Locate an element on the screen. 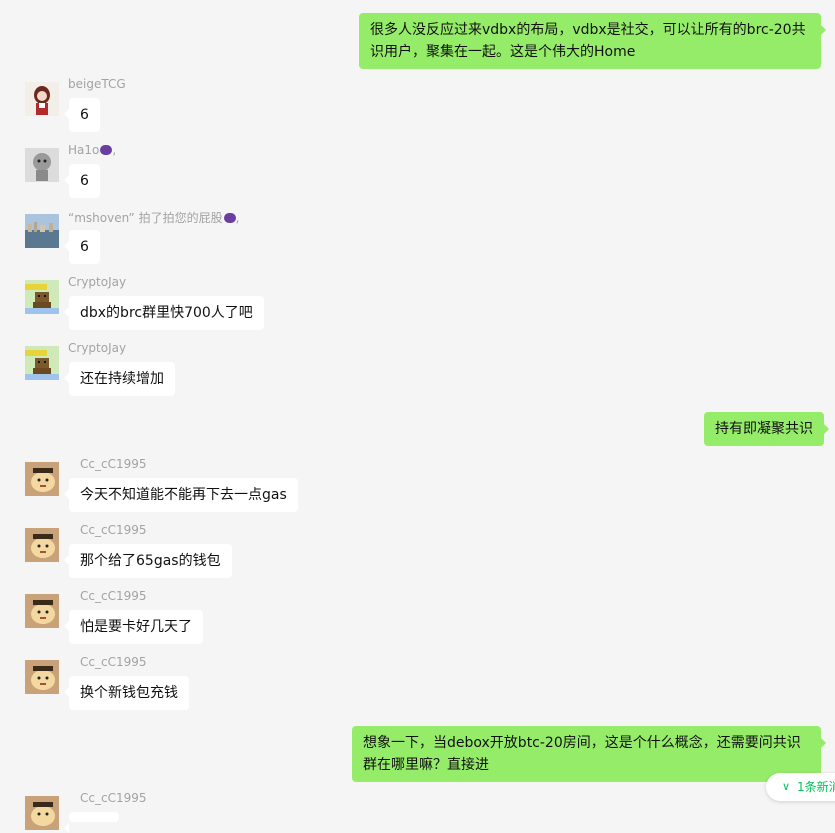 This screenshot has height=833, width=835. grey-dog-avatar is located at coordinates (42, 165).